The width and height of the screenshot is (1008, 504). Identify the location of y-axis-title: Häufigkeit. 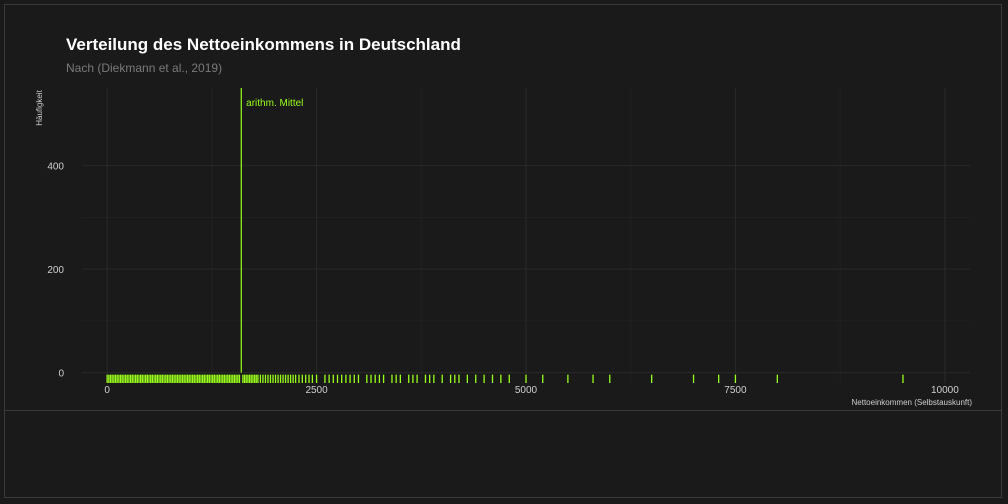
(39, 107).